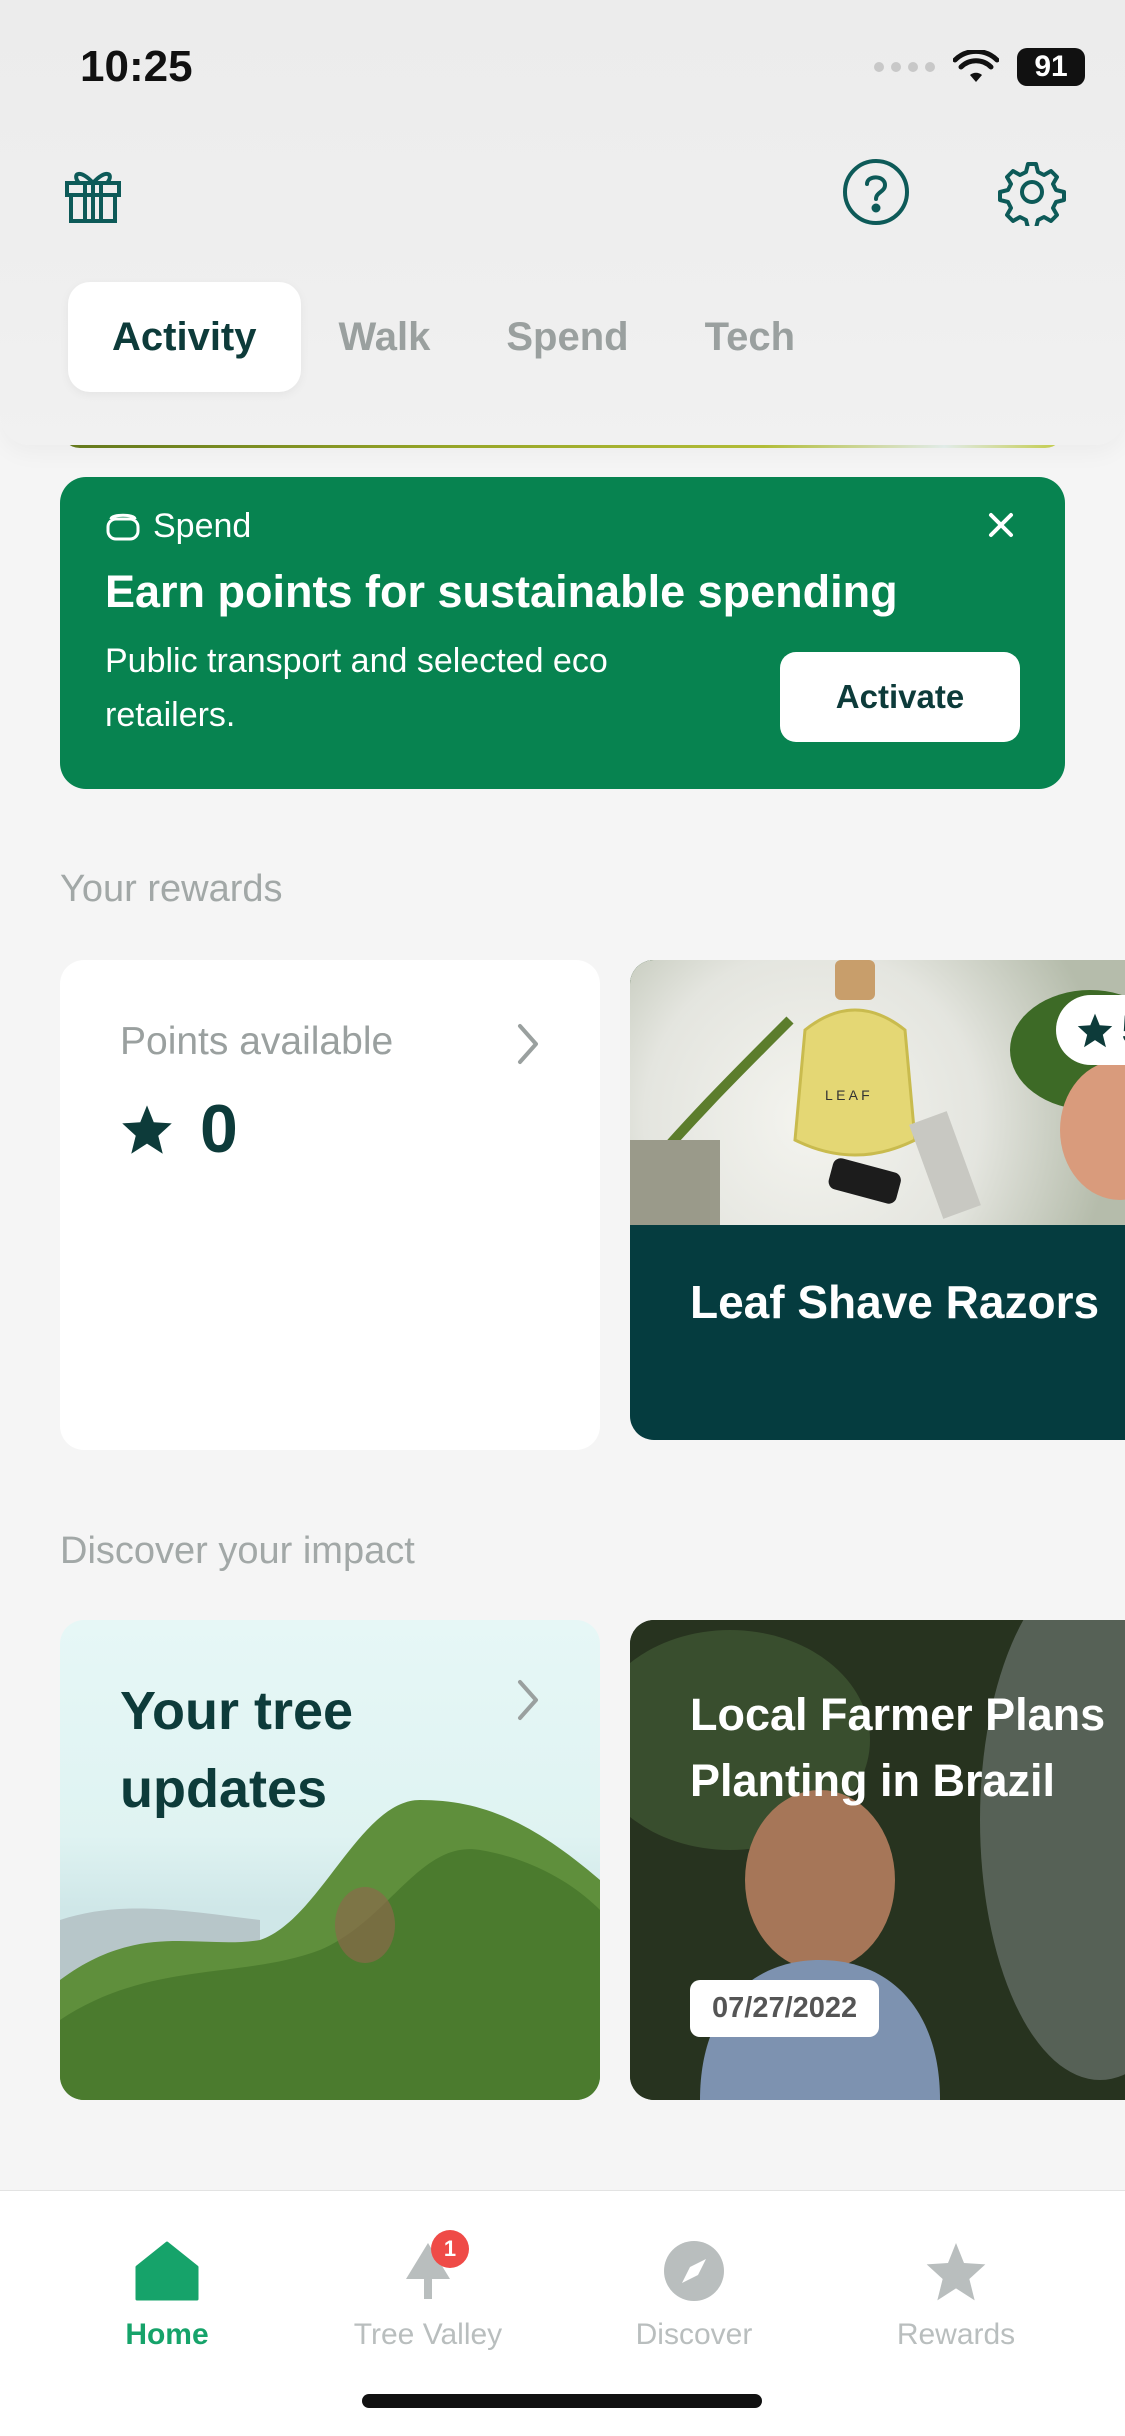  Describe the element at coordinates (167, 2271) in the screenshot. I see `home-icon` at that location.